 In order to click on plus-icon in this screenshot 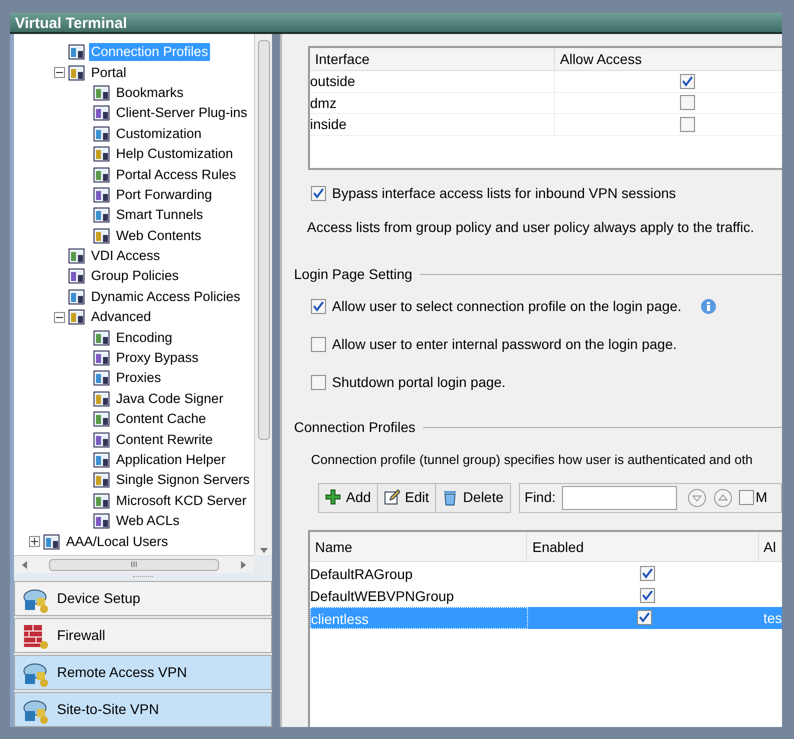, I will do `click(333, 497)`.